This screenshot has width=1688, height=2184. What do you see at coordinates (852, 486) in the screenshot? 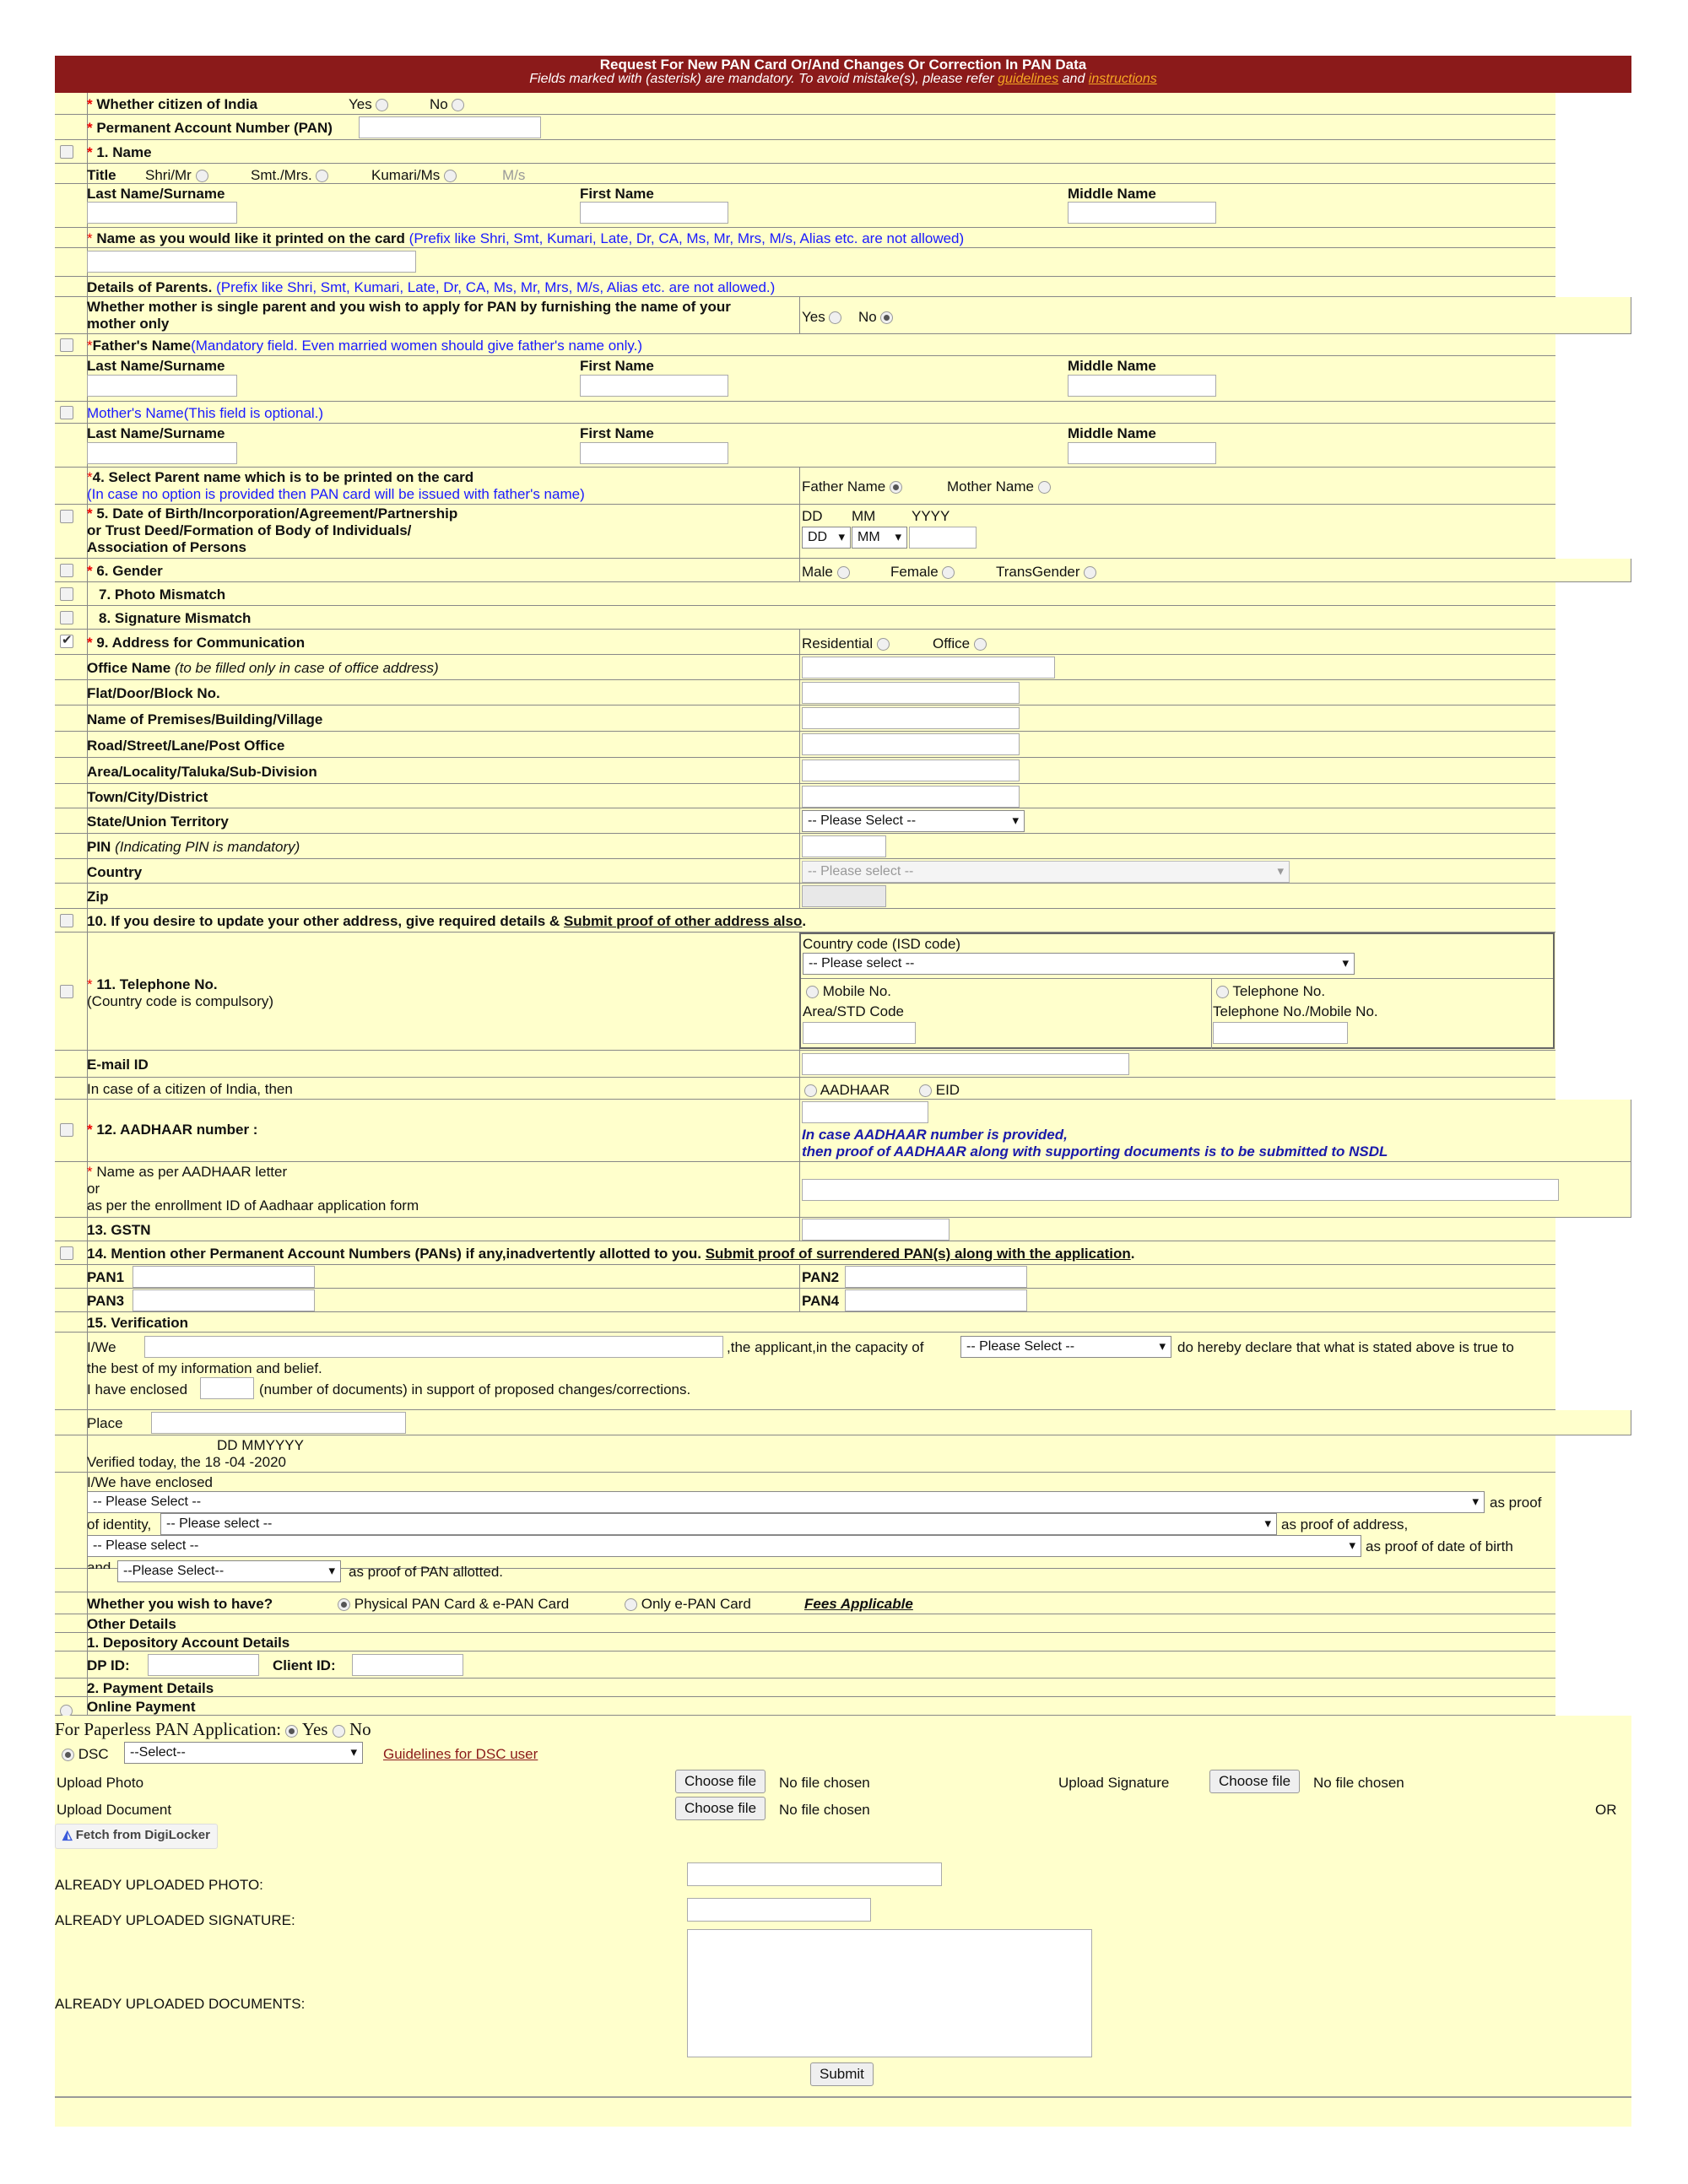
I see `parent-father-opt: Father Name` at bounding box center [852, 486].